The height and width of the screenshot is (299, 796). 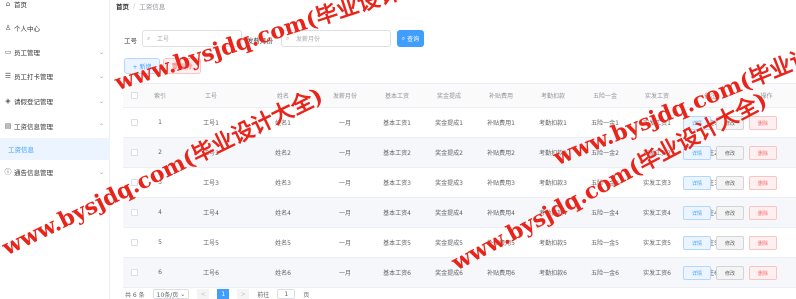 I want to click on detail-button-label: 详情, so click(x=696, y=243).